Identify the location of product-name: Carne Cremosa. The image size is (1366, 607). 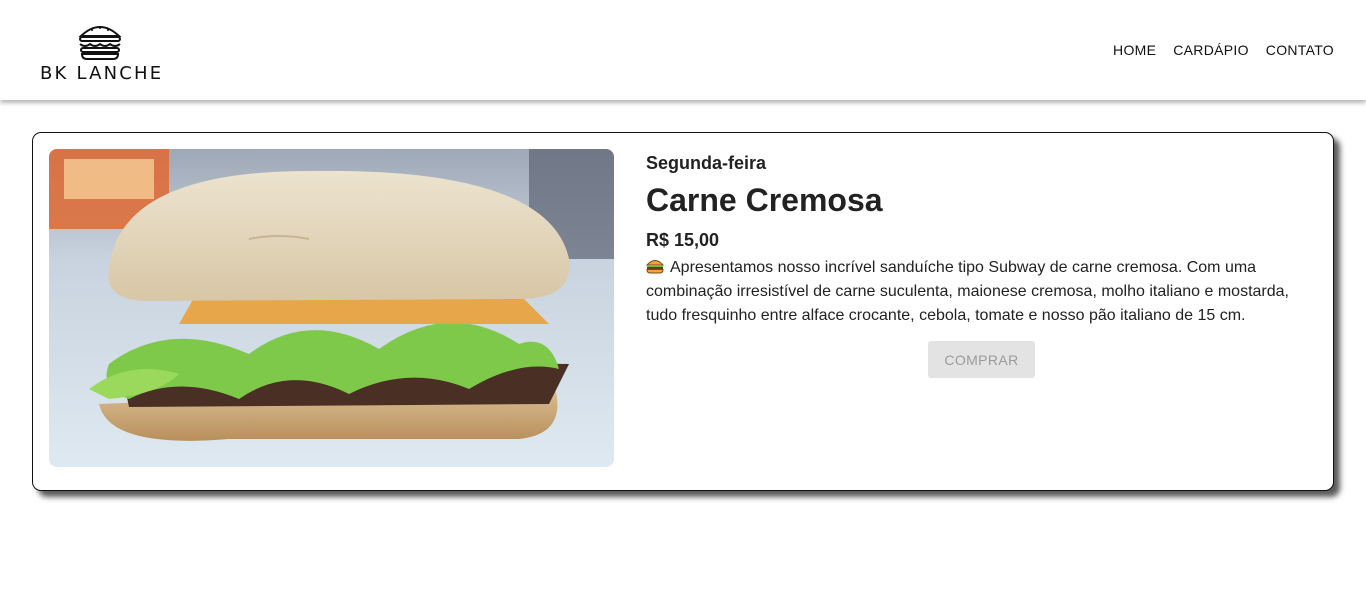
(764, 200).